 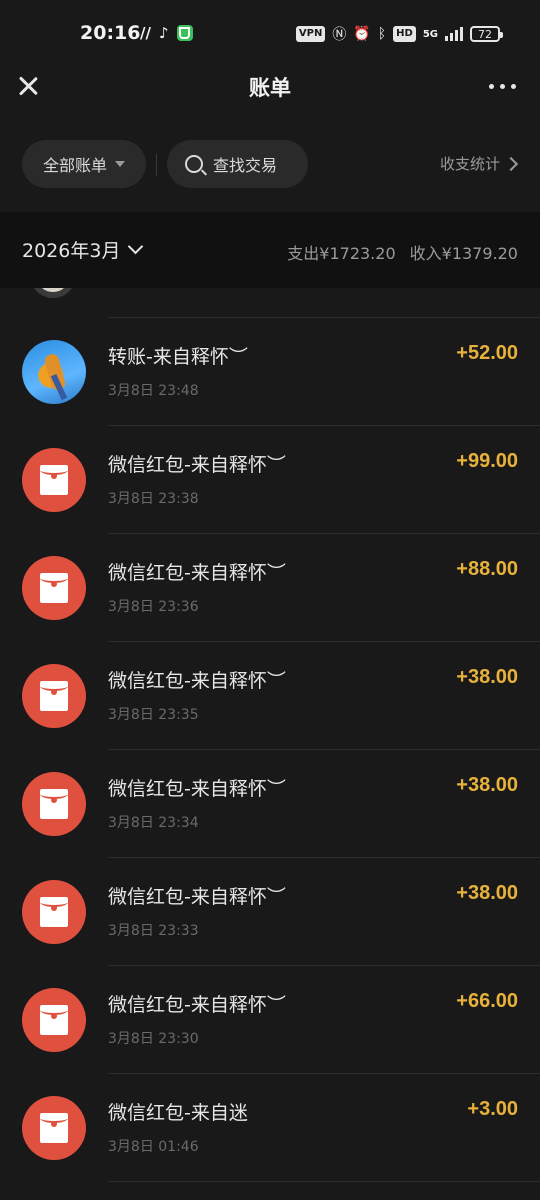 I want to click on stats-label: 收支统计, so click(x=469, y=164).